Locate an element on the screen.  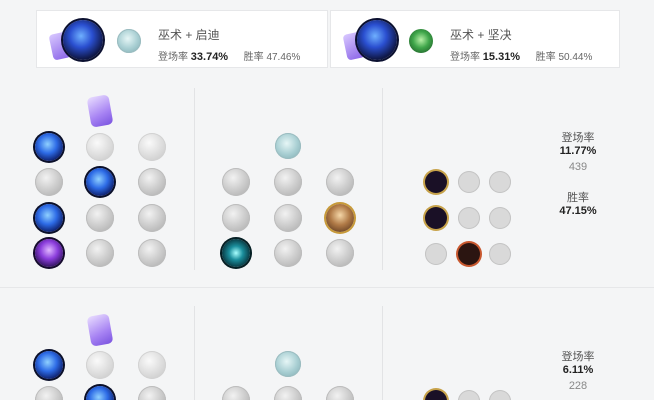
build-stats: 登场率 6.11% 228 is located at coordinates (578, 370).